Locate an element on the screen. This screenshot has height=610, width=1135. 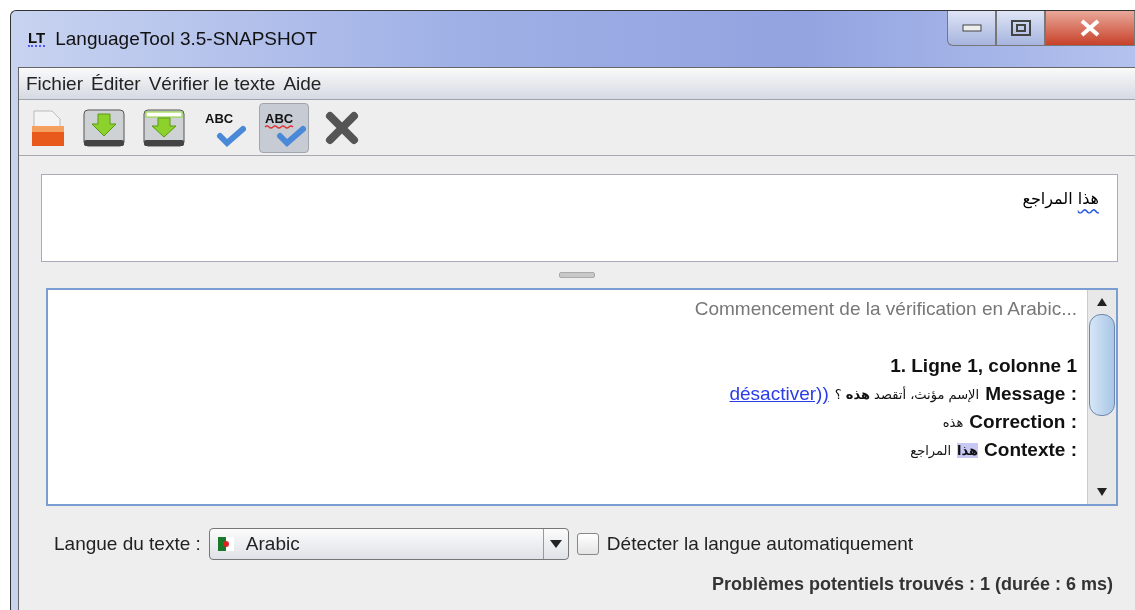
maximize-button is located at coordinates (1020, 28).